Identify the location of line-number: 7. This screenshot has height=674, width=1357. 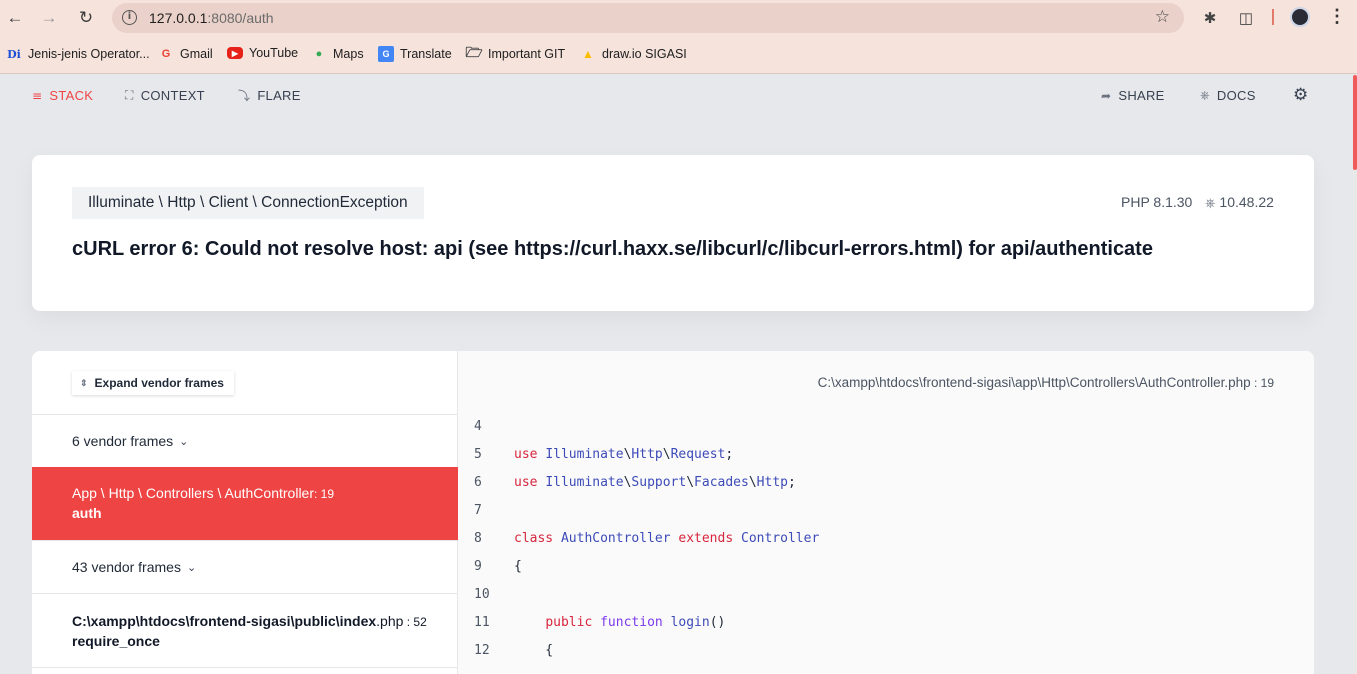
(478, 510).